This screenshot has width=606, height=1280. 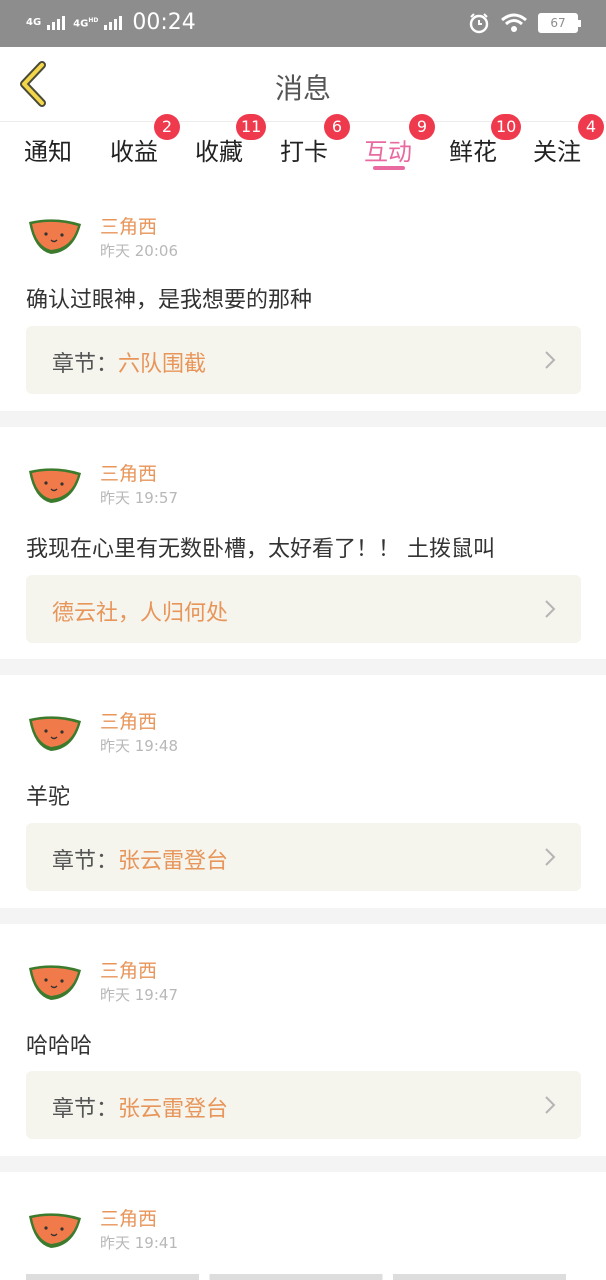 What do you see at coordinates (302, 88) in the screenshot?
I see `page-title: 消息` at bounding box center [302, 88].